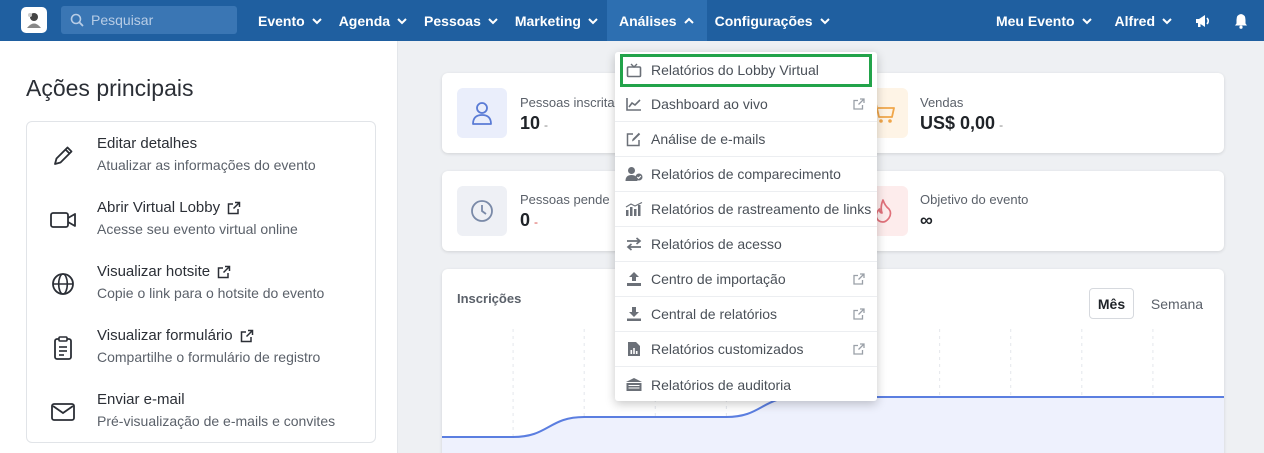  Describe the element at coordinates (634, 209) in the screenshot. I see `bar-chart-icon` at that location.